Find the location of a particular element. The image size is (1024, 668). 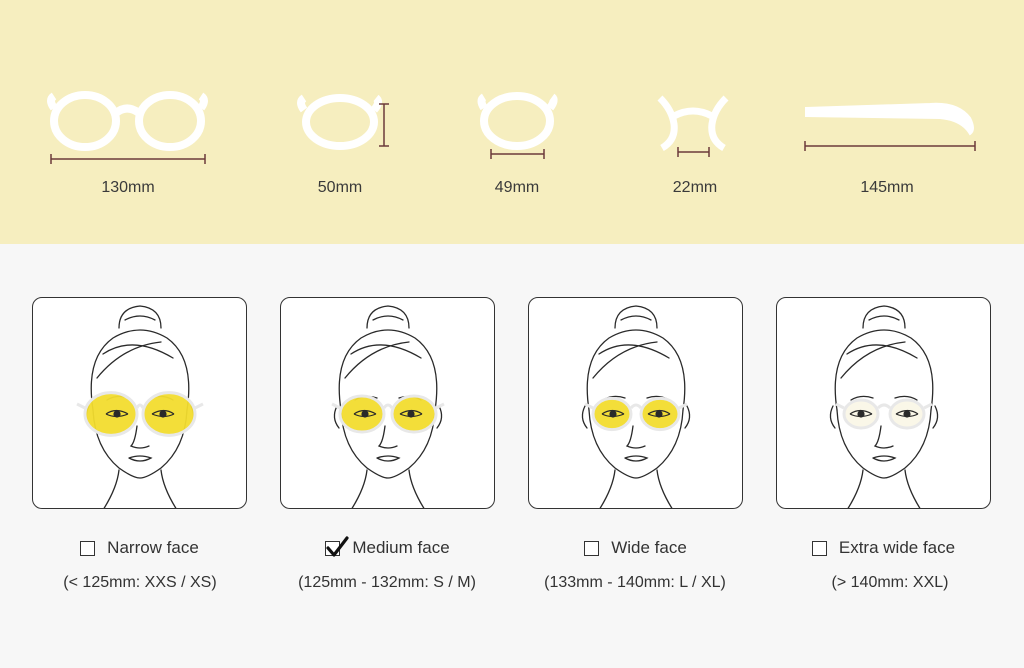

option-label: Narrow face is located at coordinates (153, 547).